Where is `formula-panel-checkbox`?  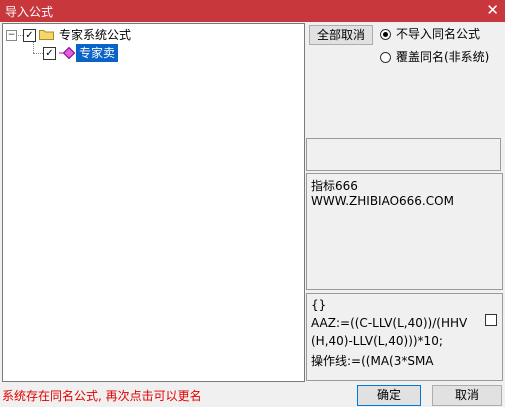 formula-panel-checkbox is located at coordinates (491, 320).